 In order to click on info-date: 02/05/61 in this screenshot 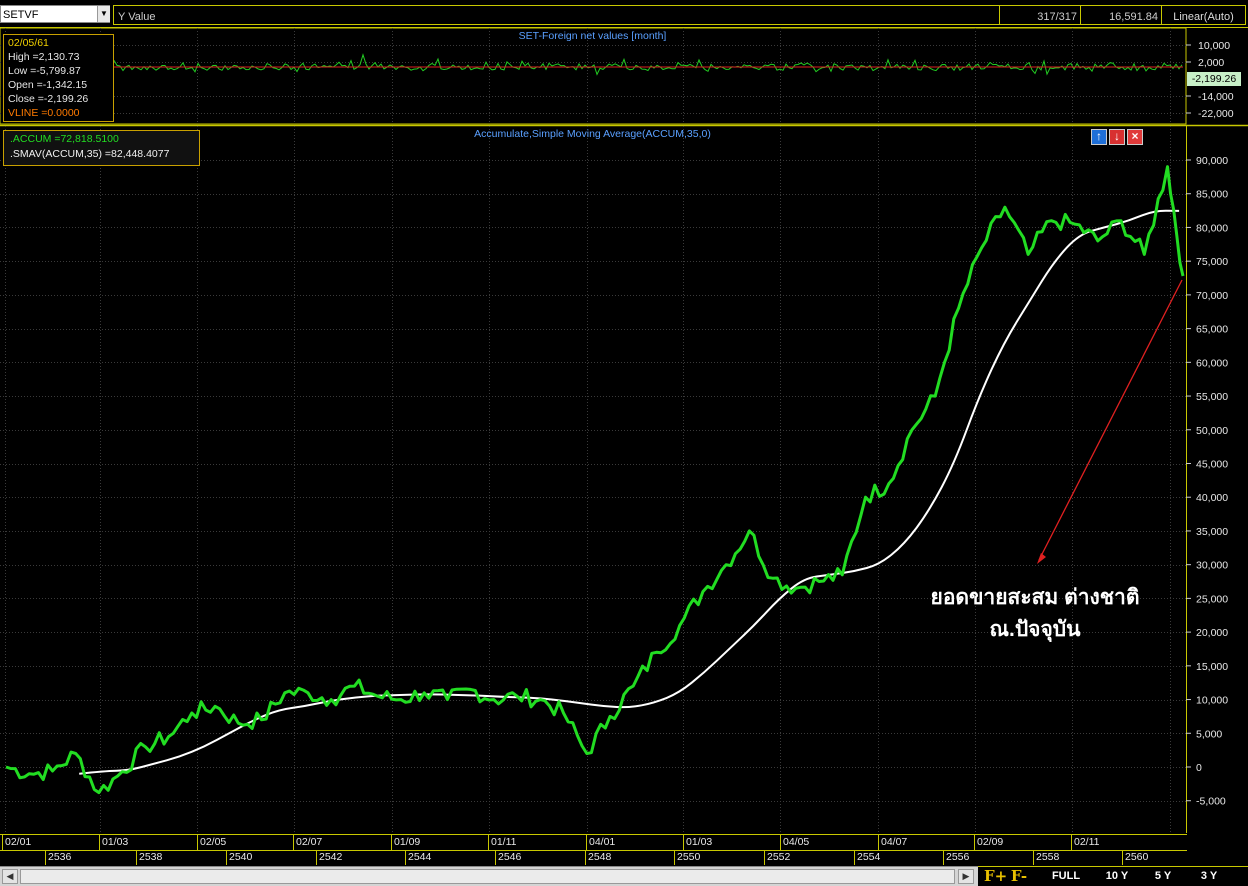, I will do `click(28, 43)`.